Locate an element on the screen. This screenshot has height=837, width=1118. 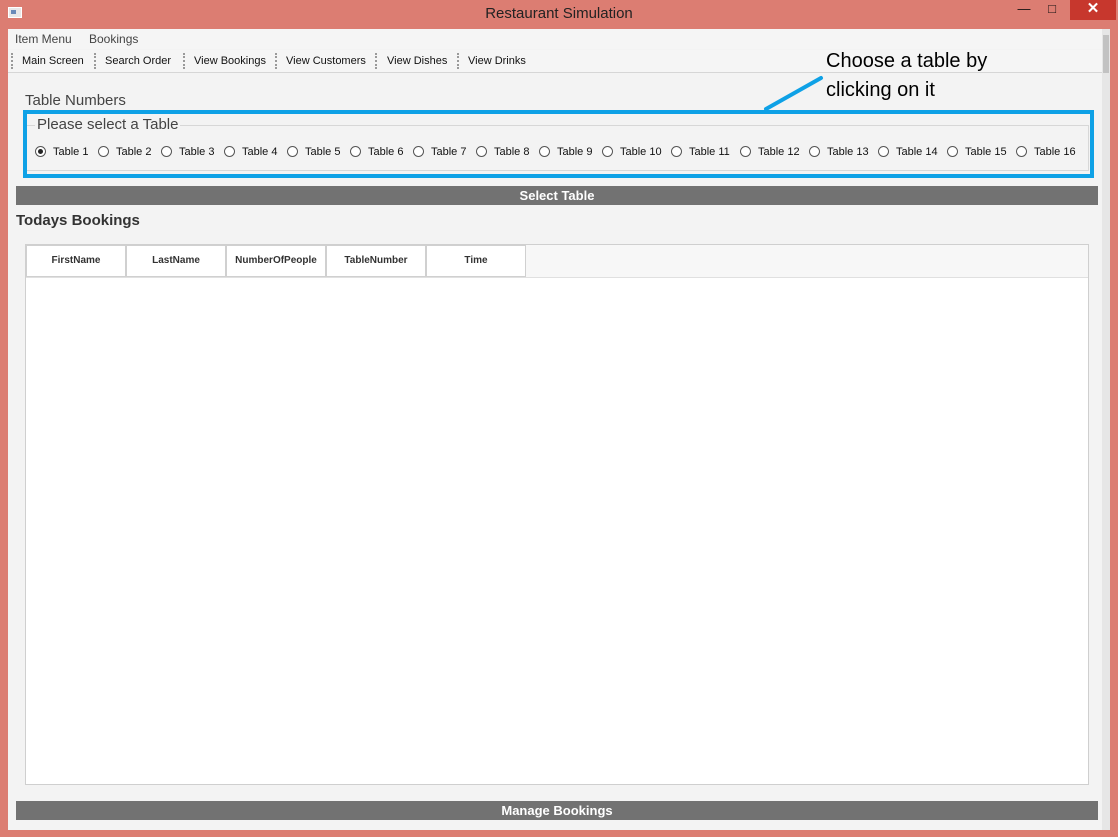
column-header: Time is located at coordinates (476, 261).